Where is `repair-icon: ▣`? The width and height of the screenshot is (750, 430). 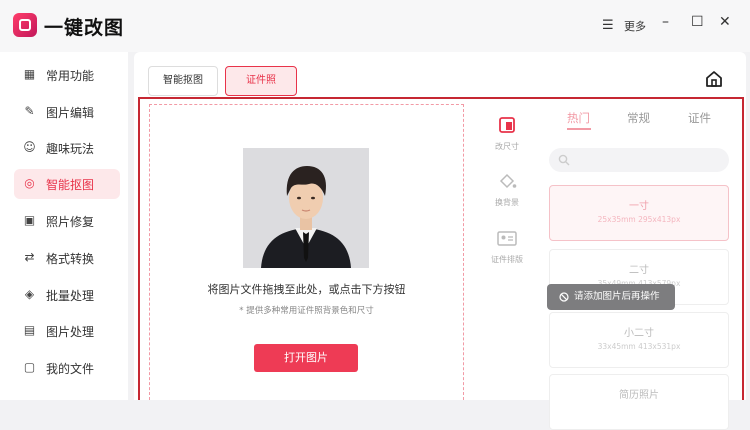 repair-icon: ▣ is located at coordinates (29, 220).